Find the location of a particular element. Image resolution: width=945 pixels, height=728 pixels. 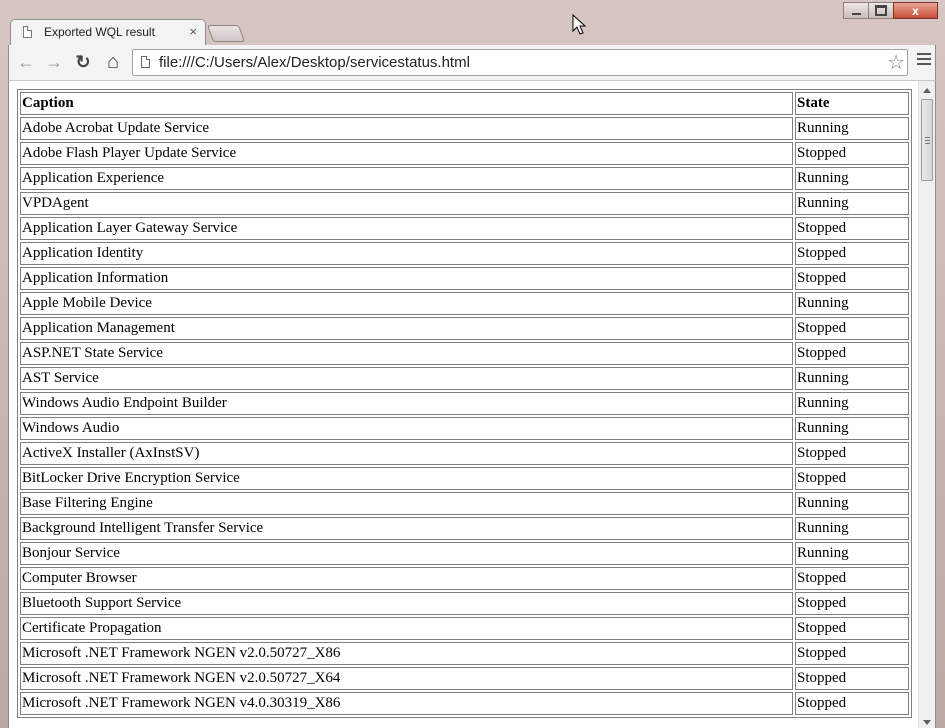

maximize-icon is located at coordinates (881, 10).